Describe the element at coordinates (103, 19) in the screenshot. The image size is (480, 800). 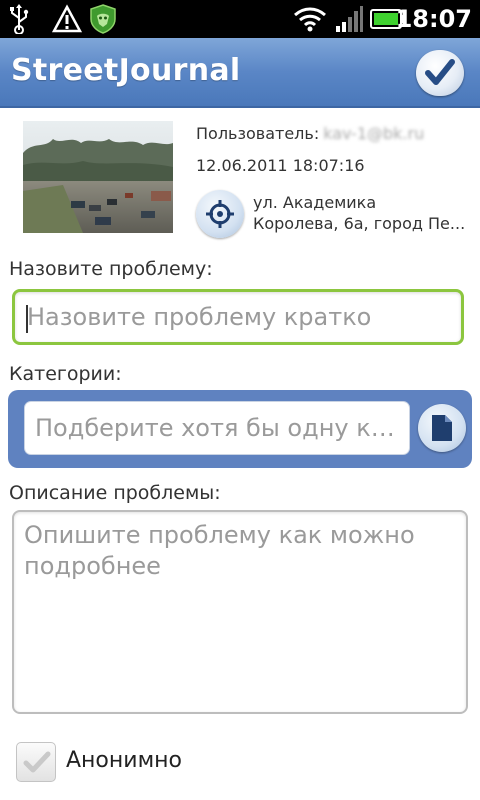
I see `antivirus-shield-icon` at that location.